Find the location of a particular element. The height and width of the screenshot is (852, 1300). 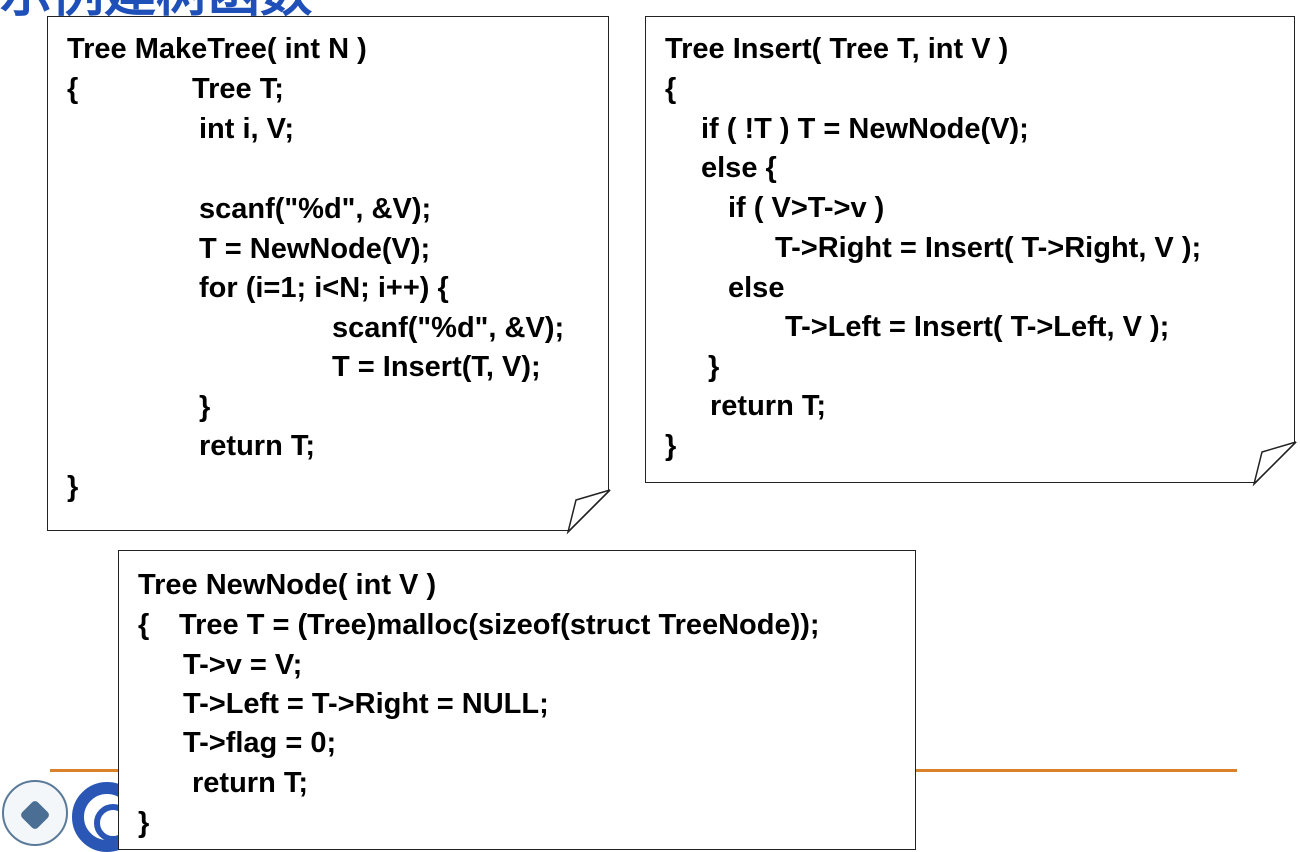

code-line: Tree MakeTree( int N ) is located at coordinates (217, 49).